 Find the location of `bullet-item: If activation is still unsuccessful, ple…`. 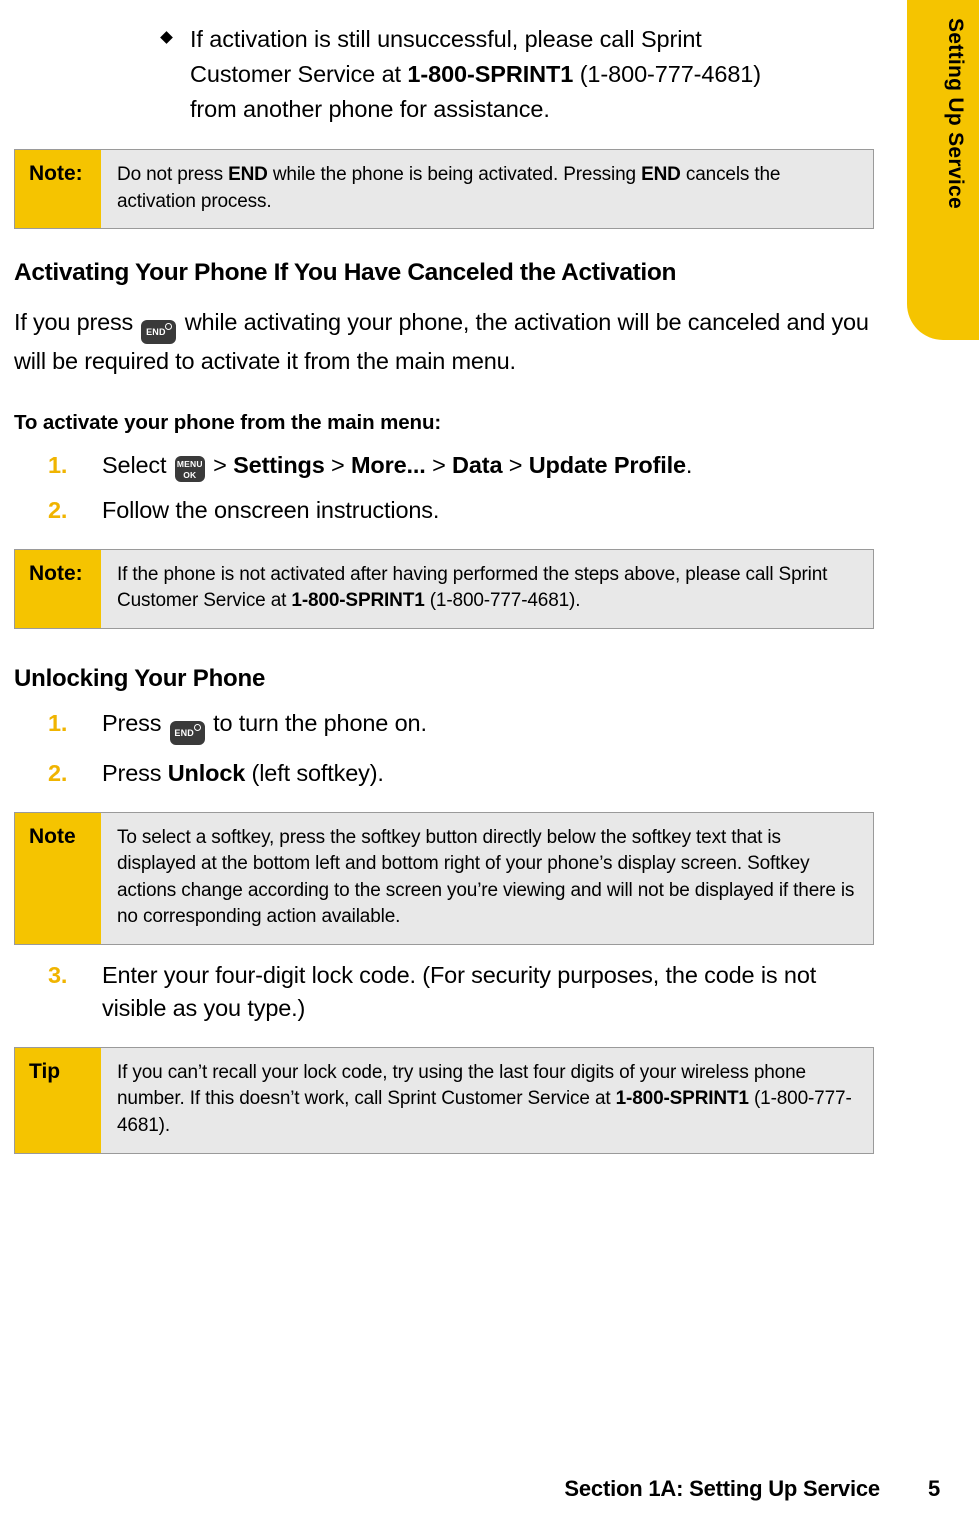

bullet-item: If activation is still unsuccessful, ple… is located at coordinates (444, 74).